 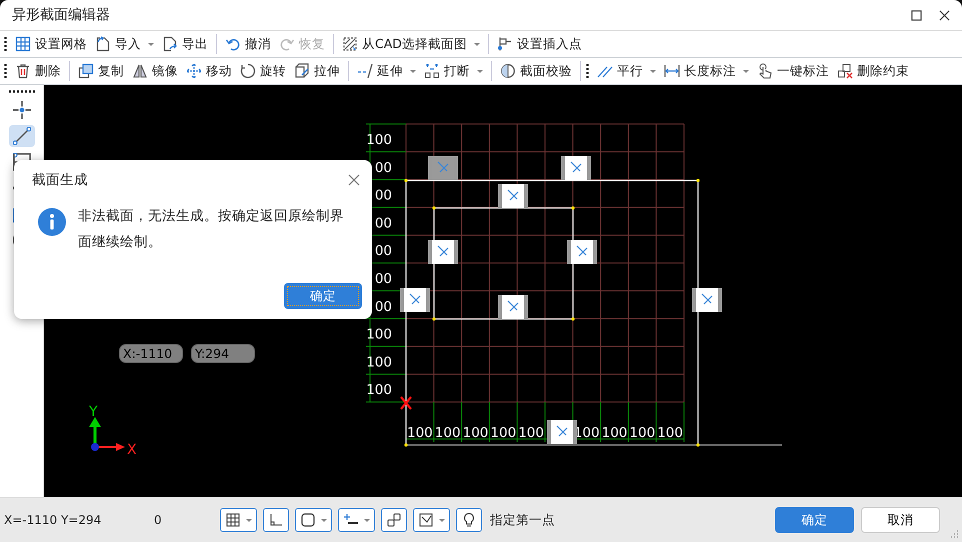 What do you see at coordinates (317, 71) in the screenshot?
I see `stretch-button: 拉伸` at bounding box center [317, 71].